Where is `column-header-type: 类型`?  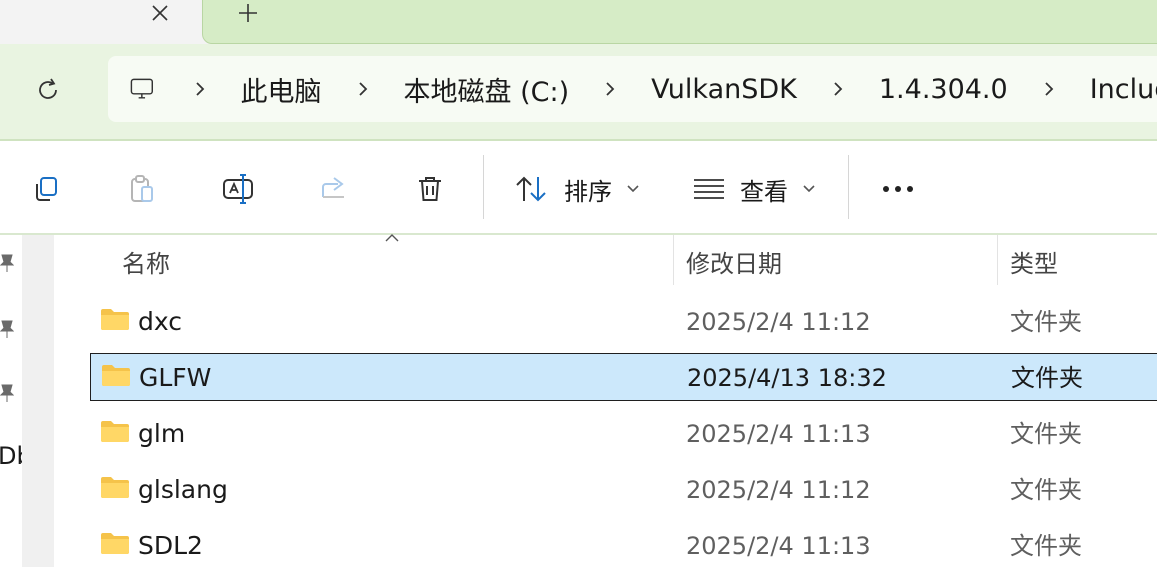 column-header-type: 类型 is located at coordinates (1034, 261).